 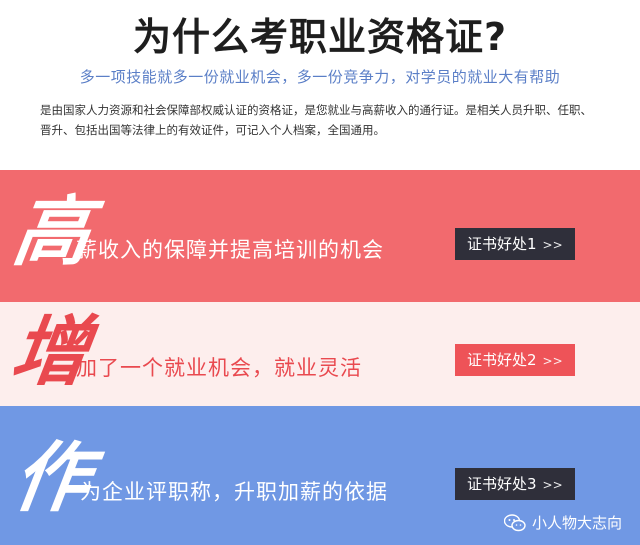 I want to click on page-title: 为什么考职业资格证?, so click(x=320, y=37).